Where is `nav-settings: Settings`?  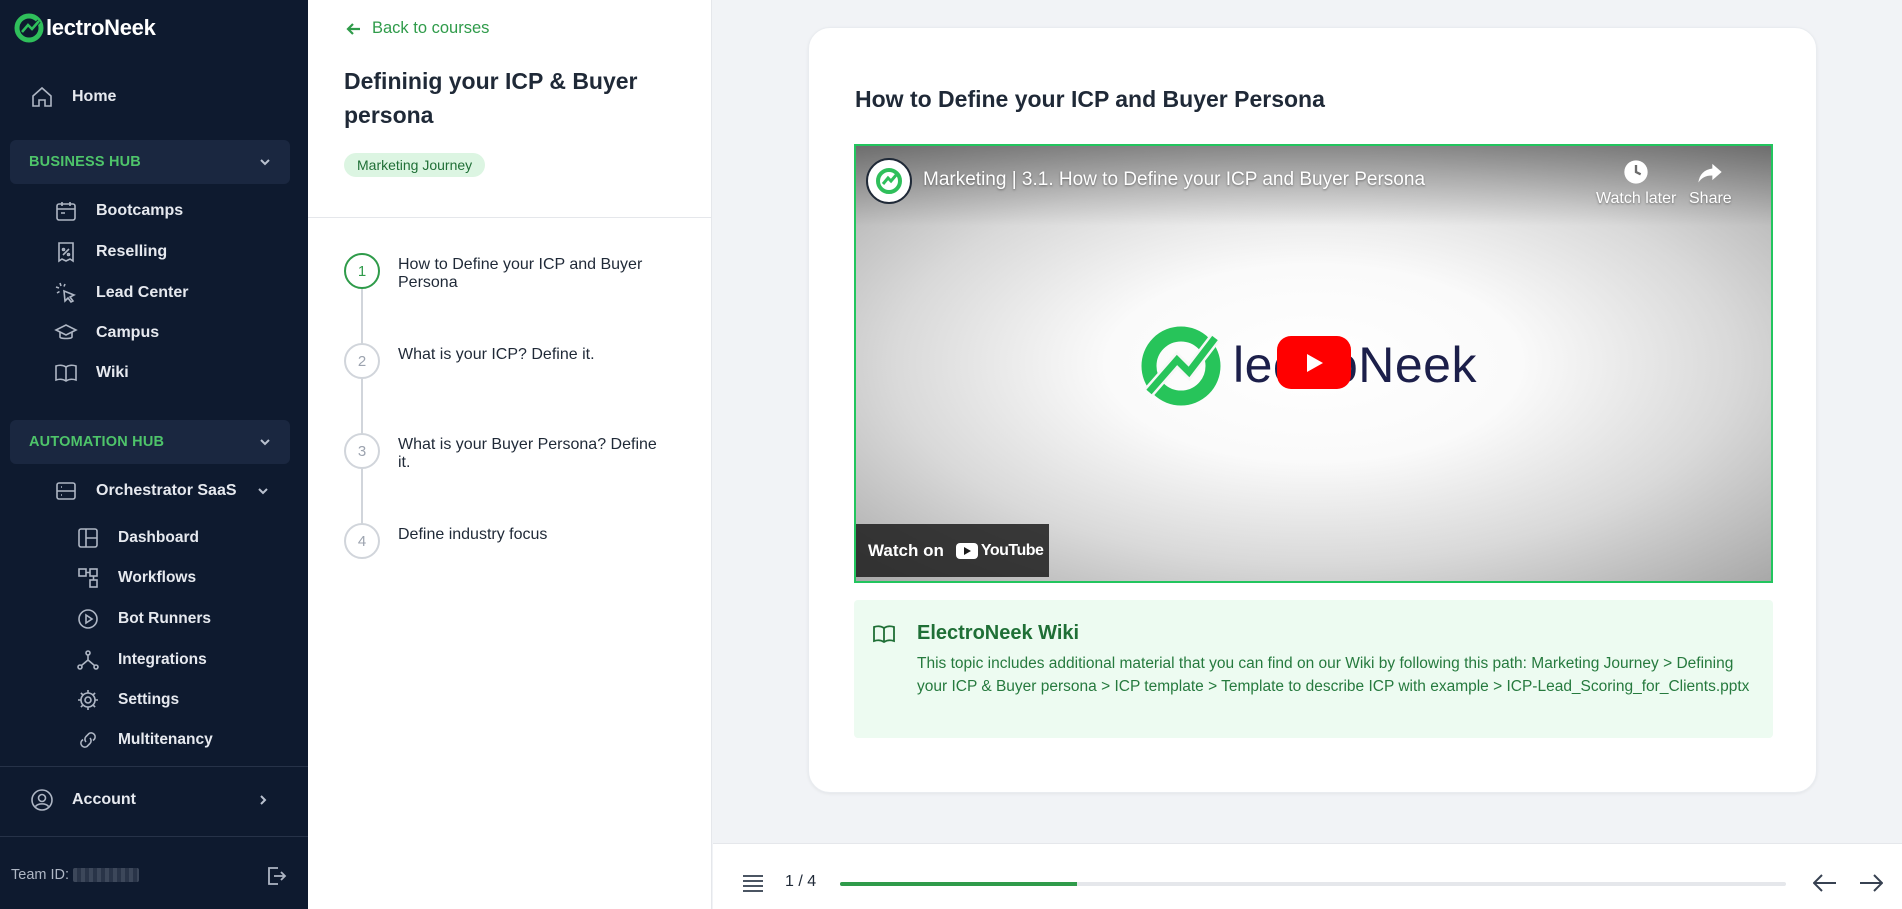
nav-settings: Settings is located at coordinates (127, 700).